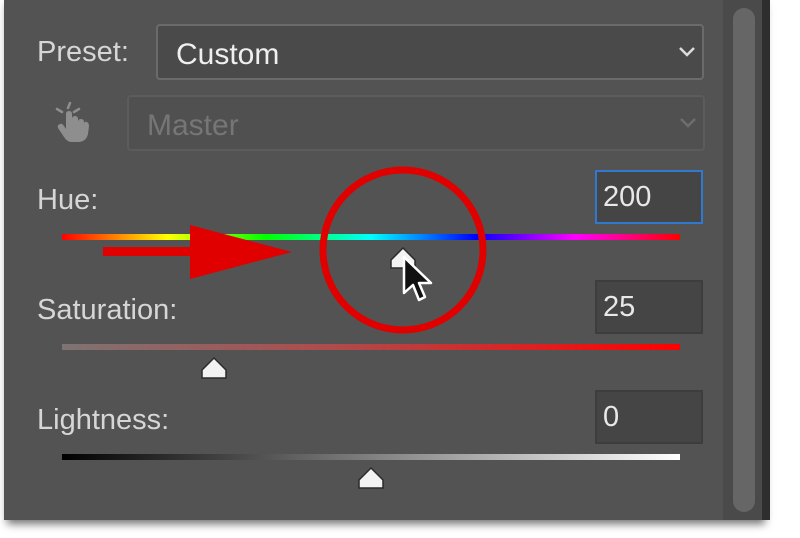 The width and height of the screenshot is (800, 538). Describe the element at coordinates (416, 123) in the screenshot. I see `channel-dropdown: Master` at that location.